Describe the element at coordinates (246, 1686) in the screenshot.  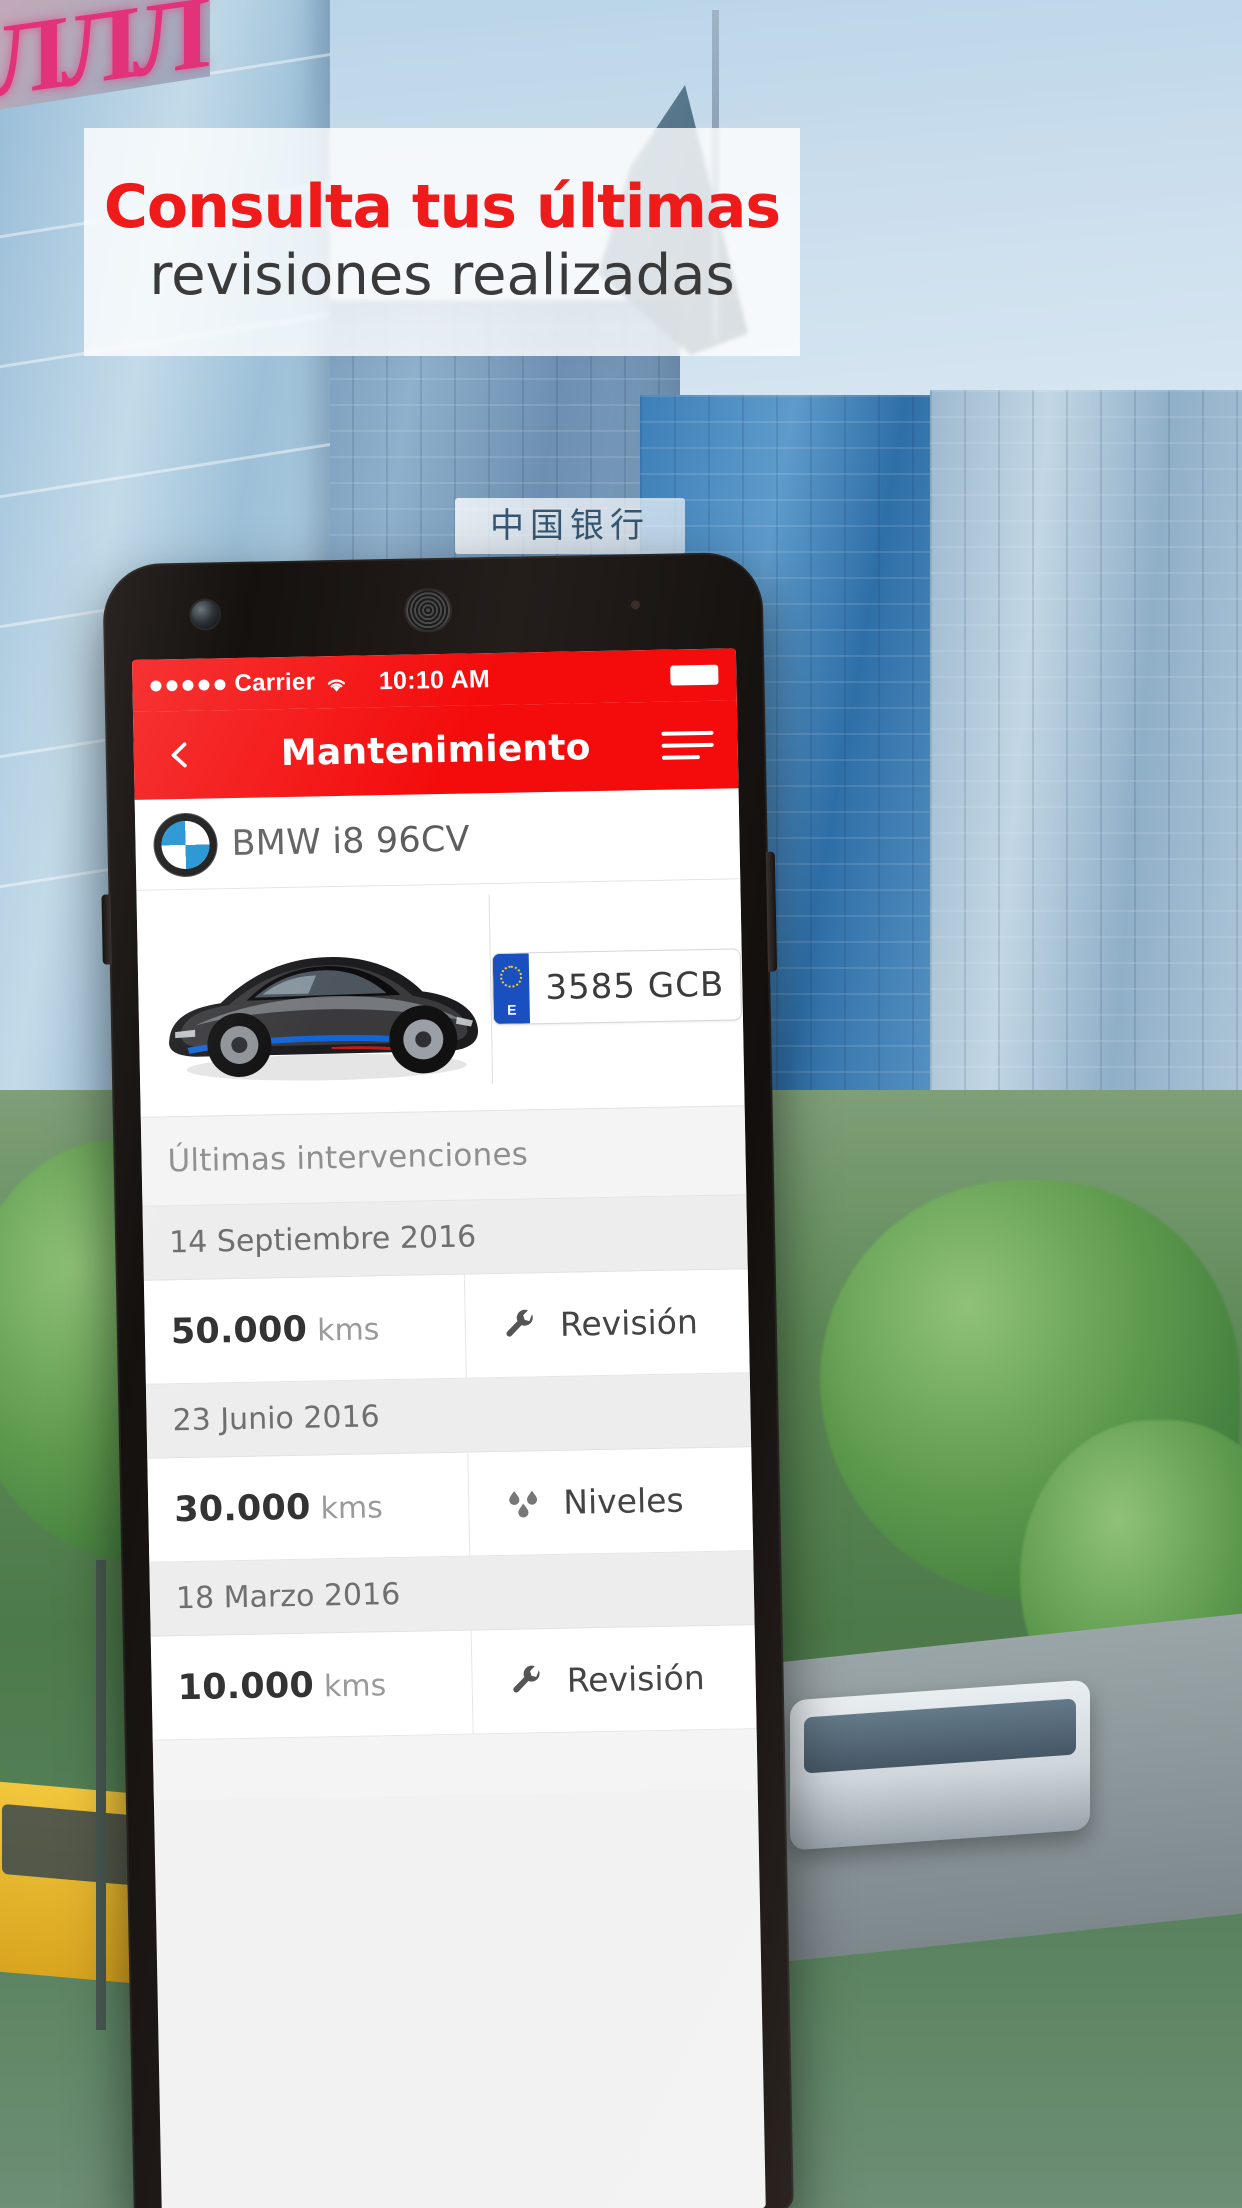
I see `odometer-value: 10.000` at that location.